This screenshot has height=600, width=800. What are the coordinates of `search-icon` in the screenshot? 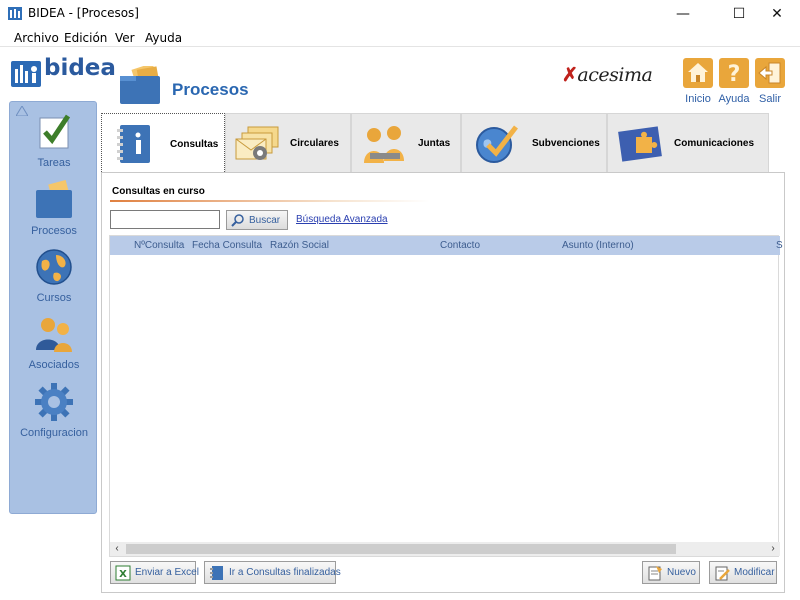 It's located at (237, 220).